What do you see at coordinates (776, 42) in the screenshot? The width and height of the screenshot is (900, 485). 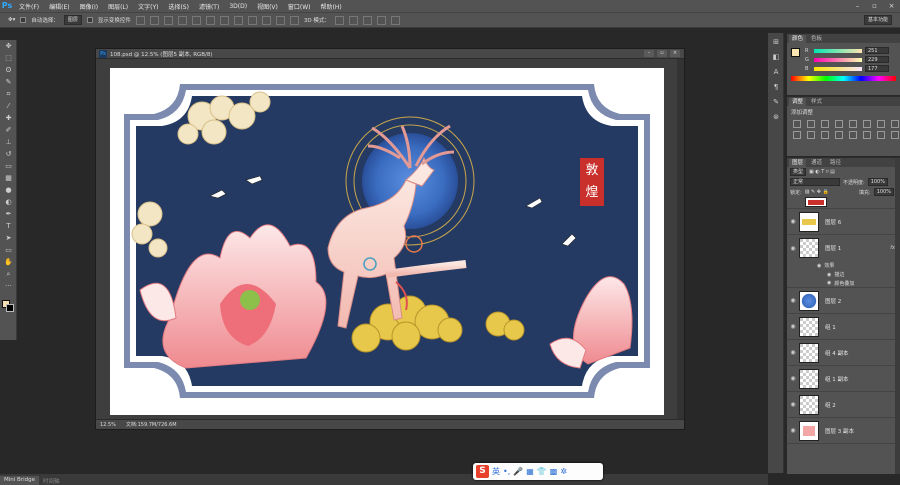 I see `history-panel-icon: ⊞` at bounding box center [776, 42].